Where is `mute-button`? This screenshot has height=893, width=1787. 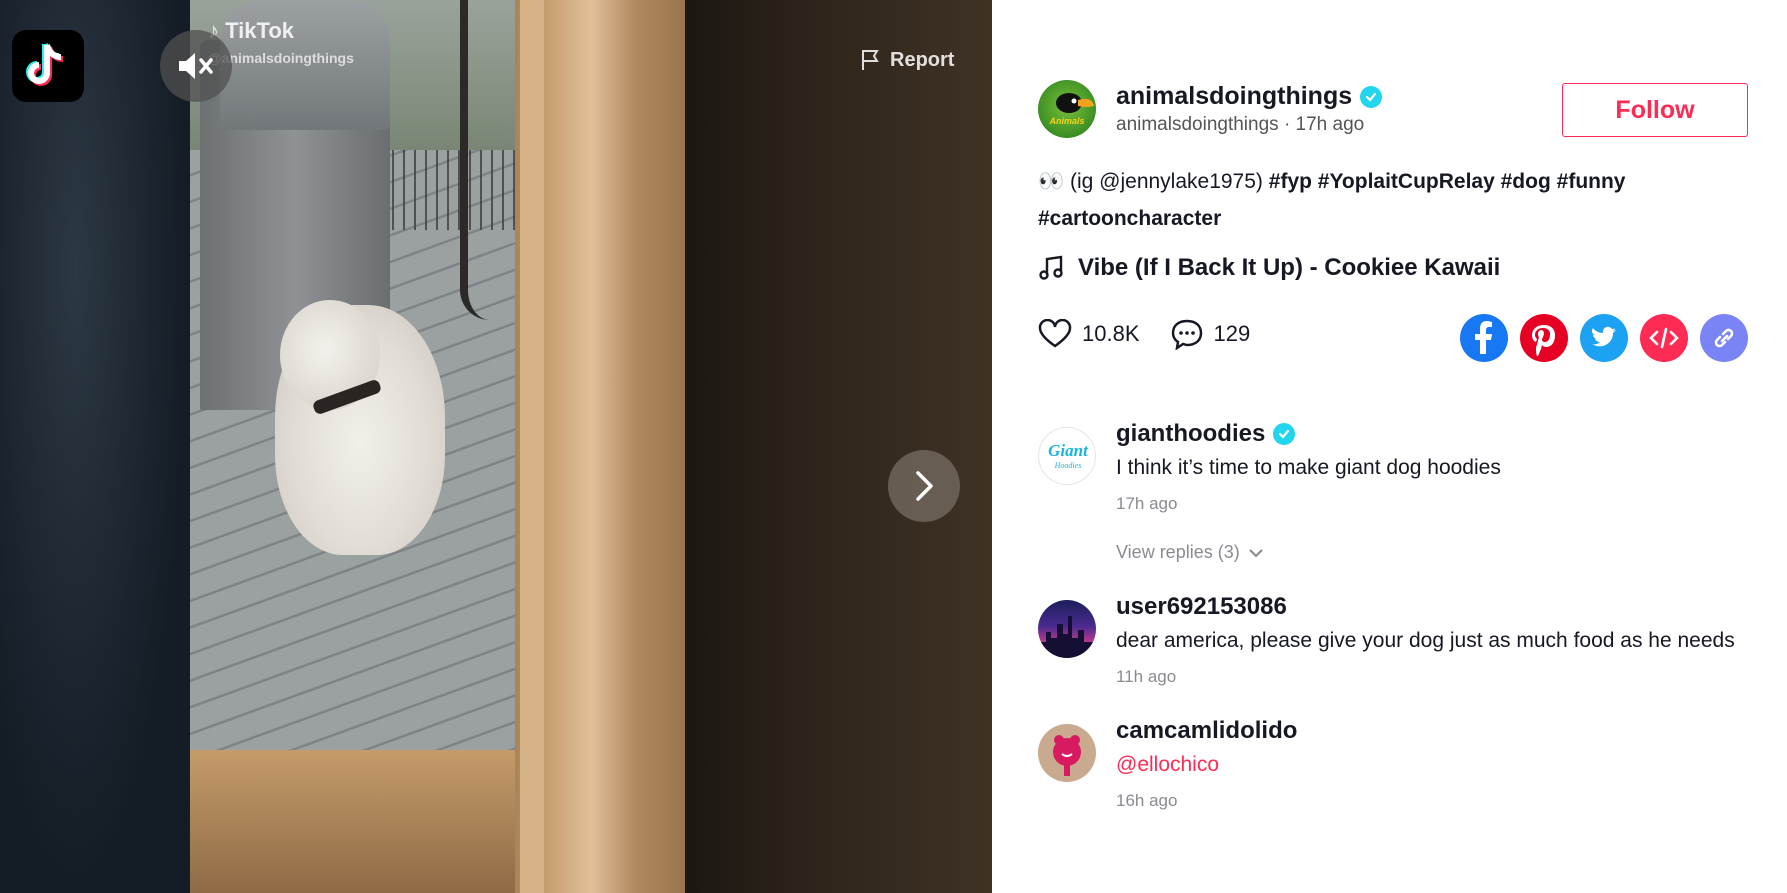
mute-button is located at coordinates (196, 66).